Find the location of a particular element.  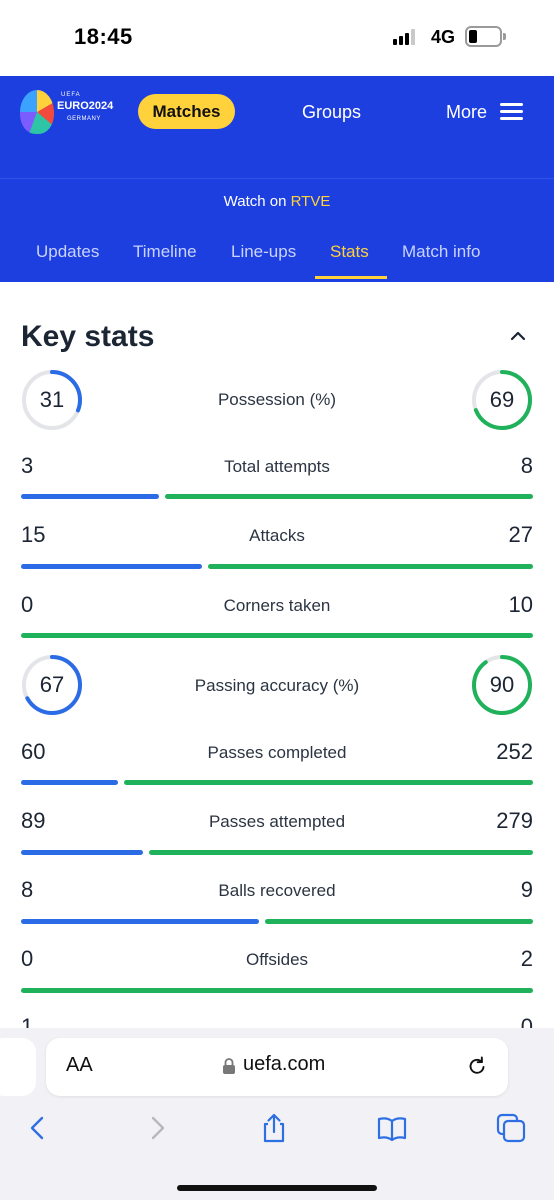

stat-away-value: 252 is located at coordinates (514, 751).